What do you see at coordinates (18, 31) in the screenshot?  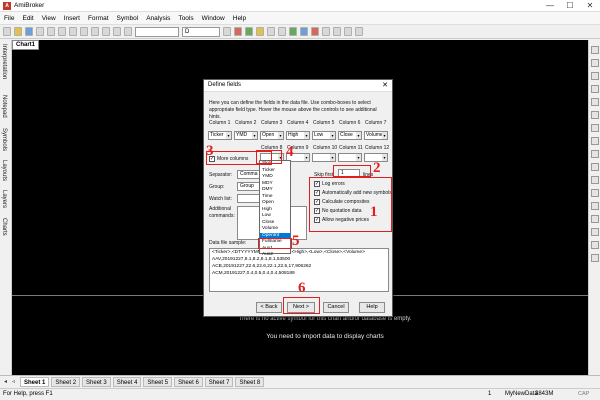 I see `open-icon` at bounding box center [18, 31].